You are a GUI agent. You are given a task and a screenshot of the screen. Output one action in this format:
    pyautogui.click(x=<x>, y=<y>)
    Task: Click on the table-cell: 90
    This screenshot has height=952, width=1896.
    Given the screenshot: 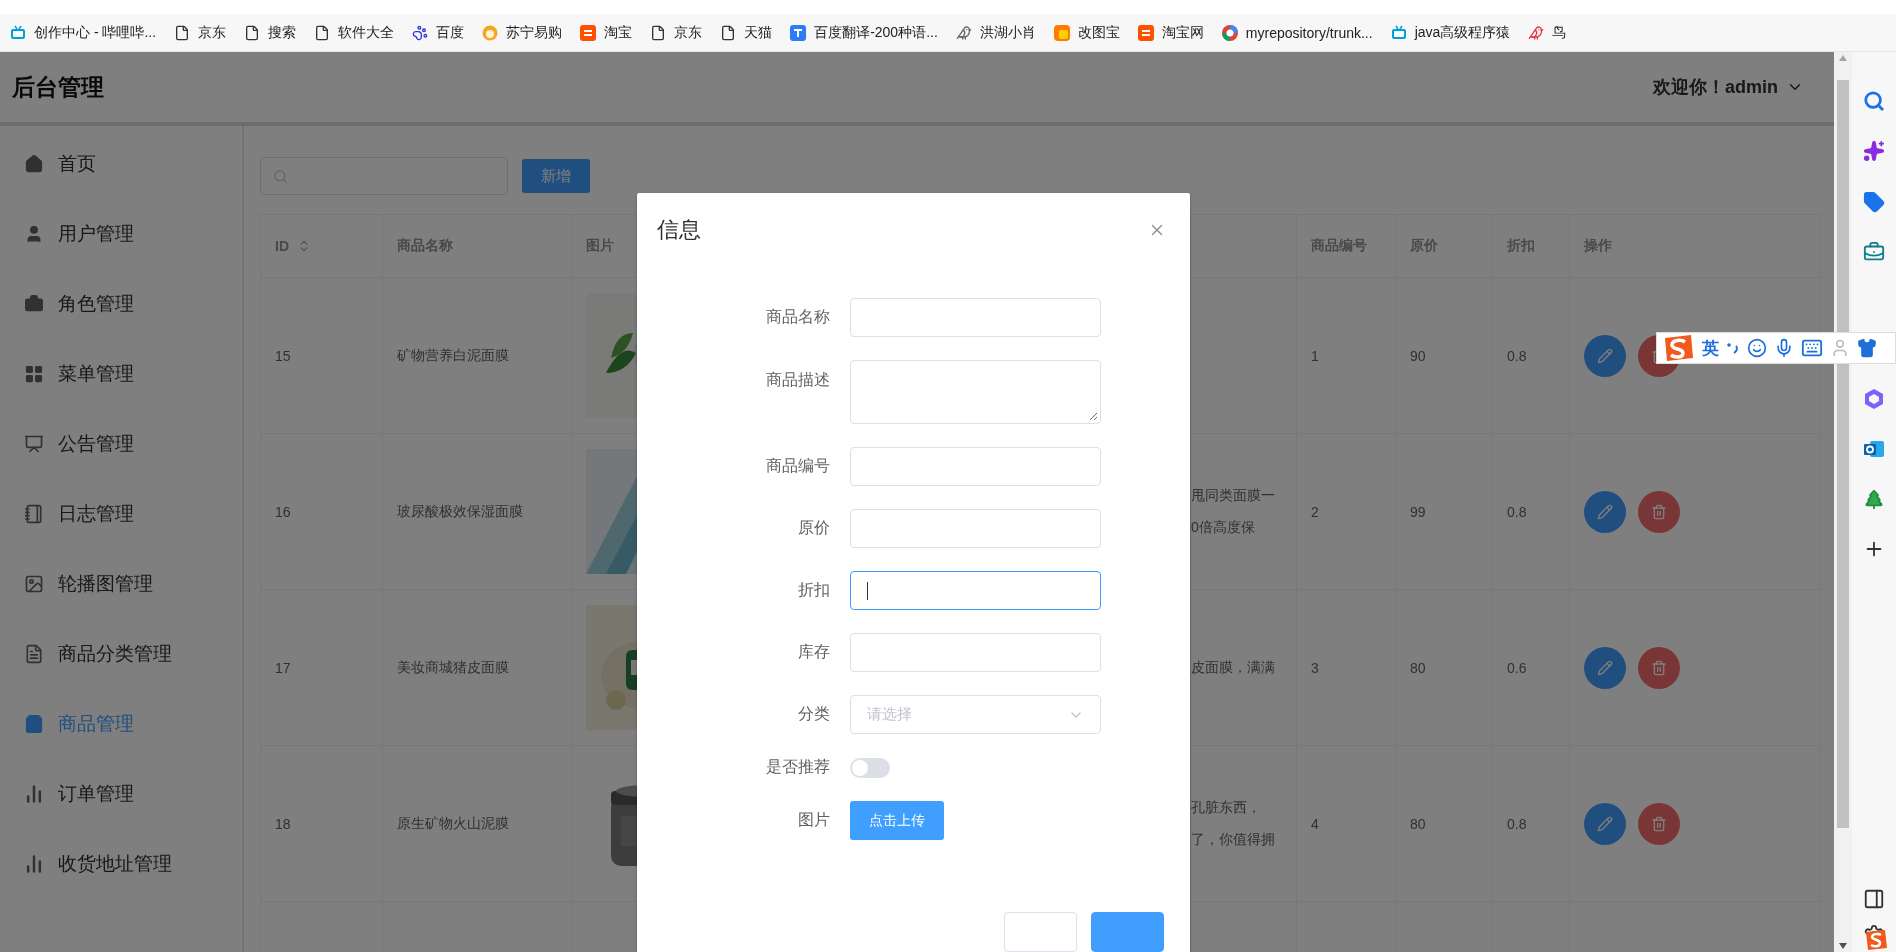 What is the action you would take?
    pyautogui.click(x=1418, y=355)
    